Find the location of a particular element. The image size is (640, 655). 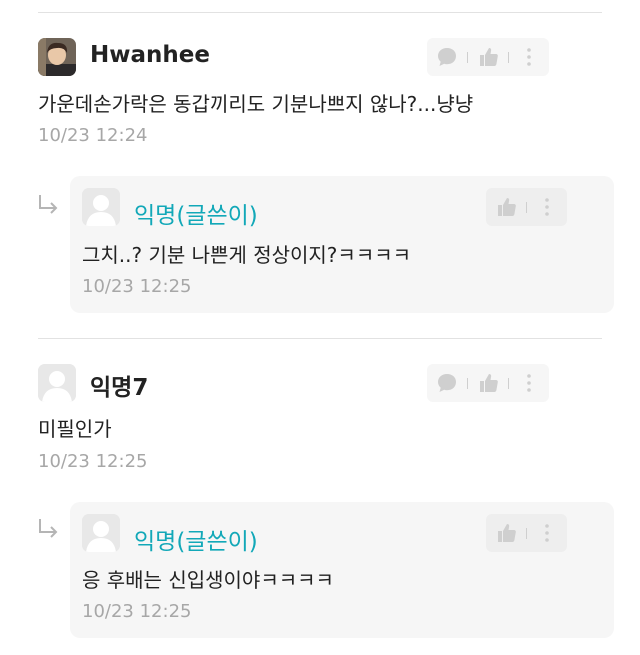

comment-time: 10/23 12:24 is located at coordinates (93, 135).